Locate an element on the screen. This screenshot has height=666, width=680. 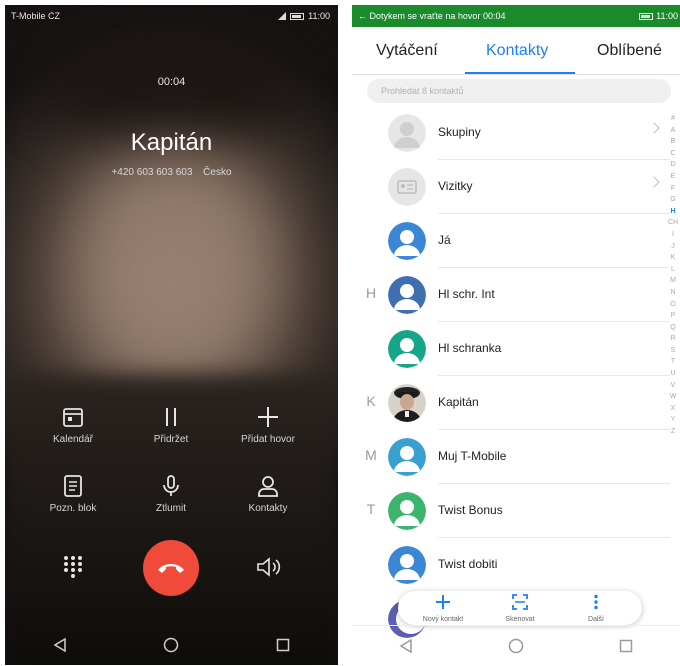
scan-button: Skenovat is located at coordinates (520, 608).